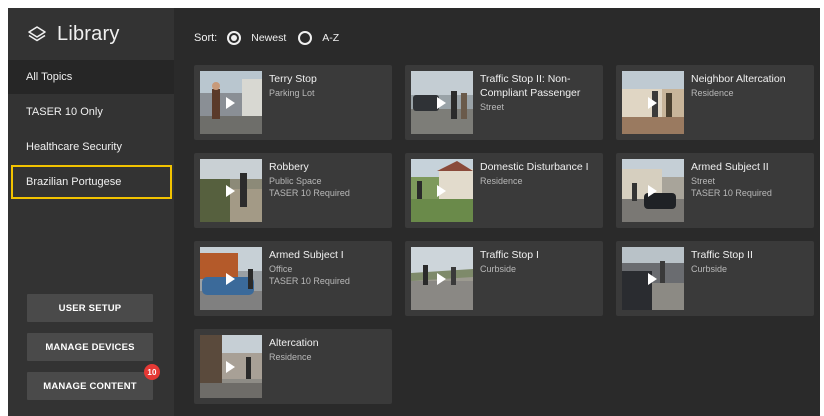  I want to click on sort-az-radio, so click(305, 38).